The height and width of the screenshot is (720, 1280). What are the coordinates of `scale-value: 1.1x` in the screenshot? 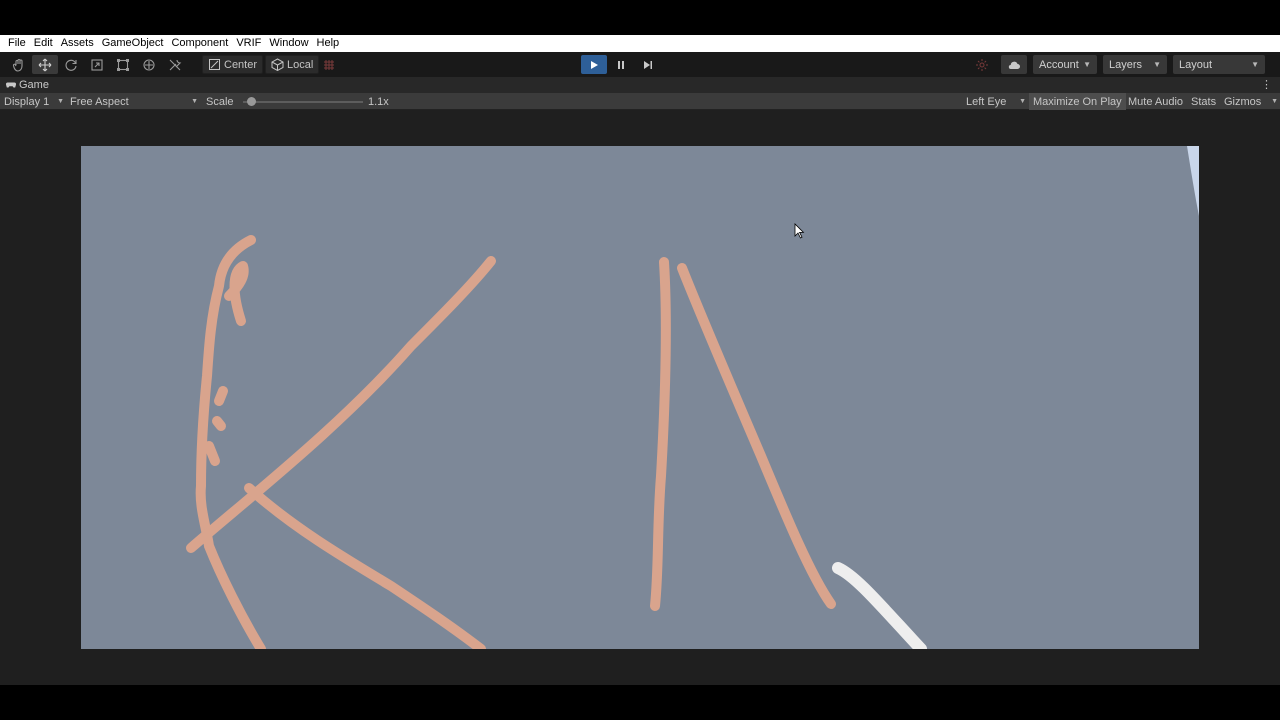 It's located at (378, 101).